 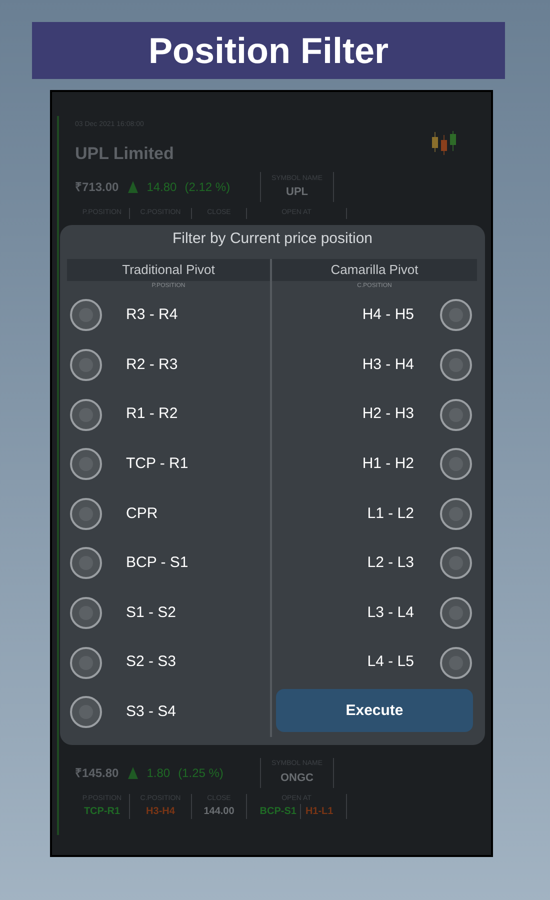 What do you see at coordinates (168, 269) in the screenshot?
I see `column-header: Traditional Pivot` at bounding box center [168, 269].